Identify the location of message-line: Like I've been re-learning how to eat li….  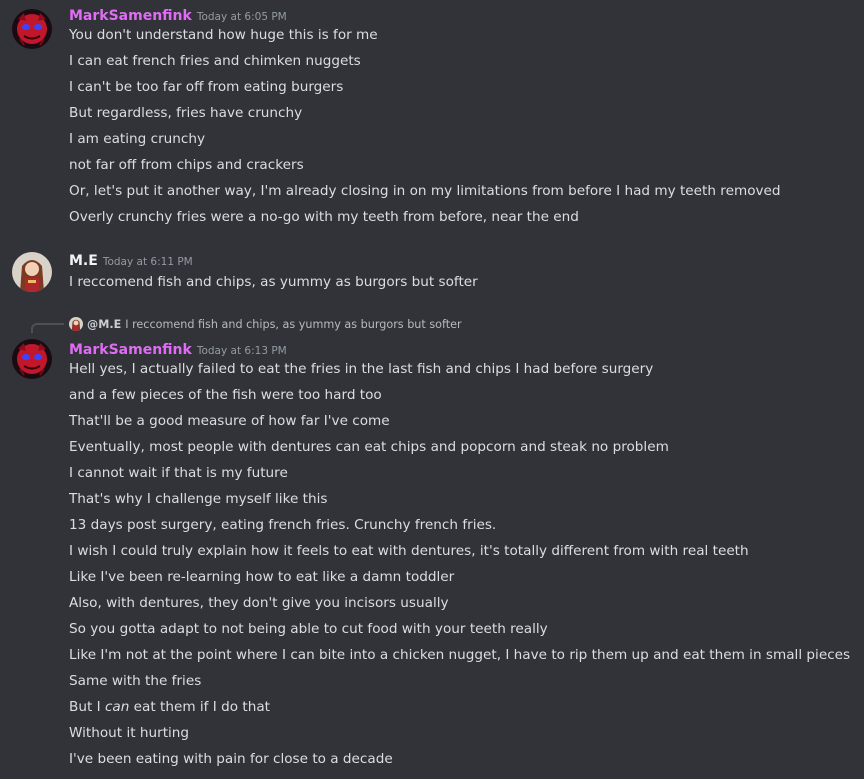
(262, 577).